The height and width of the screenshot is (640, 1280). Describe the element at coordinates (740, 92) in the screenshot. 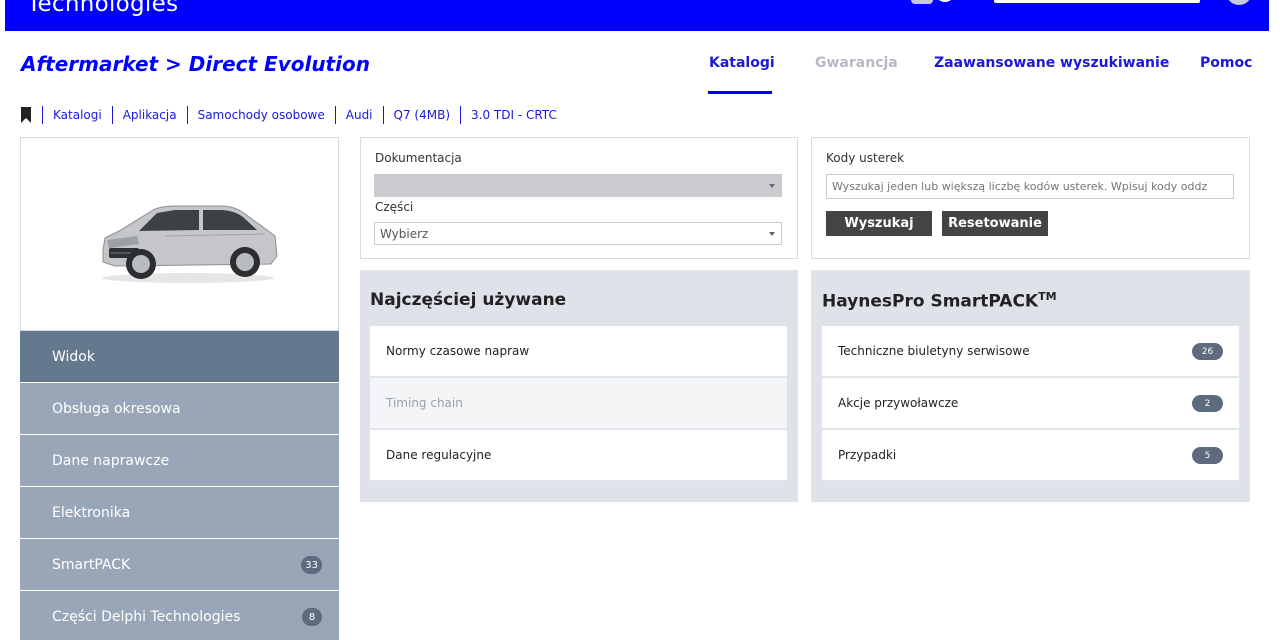

I see `active-tab-indicator` at that location.